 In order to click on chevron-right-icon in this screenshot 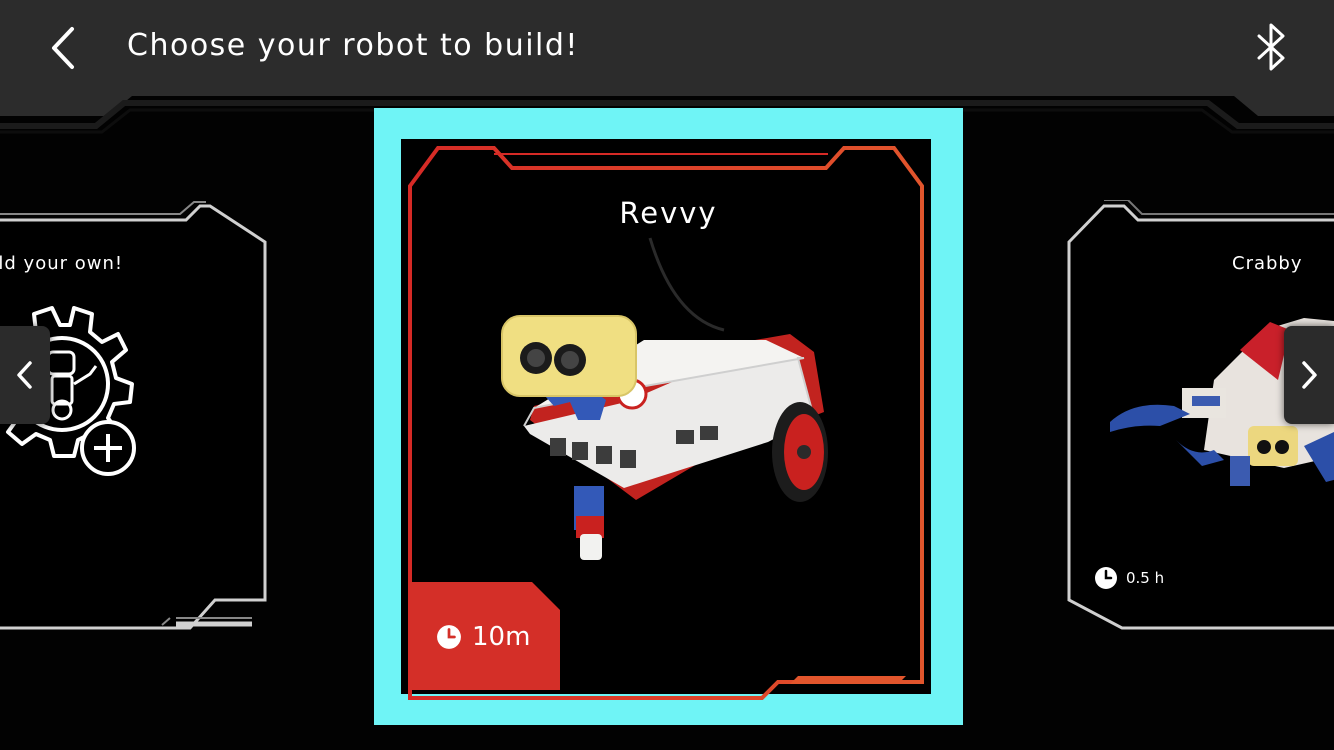, I will do `click(1309, 375)`.